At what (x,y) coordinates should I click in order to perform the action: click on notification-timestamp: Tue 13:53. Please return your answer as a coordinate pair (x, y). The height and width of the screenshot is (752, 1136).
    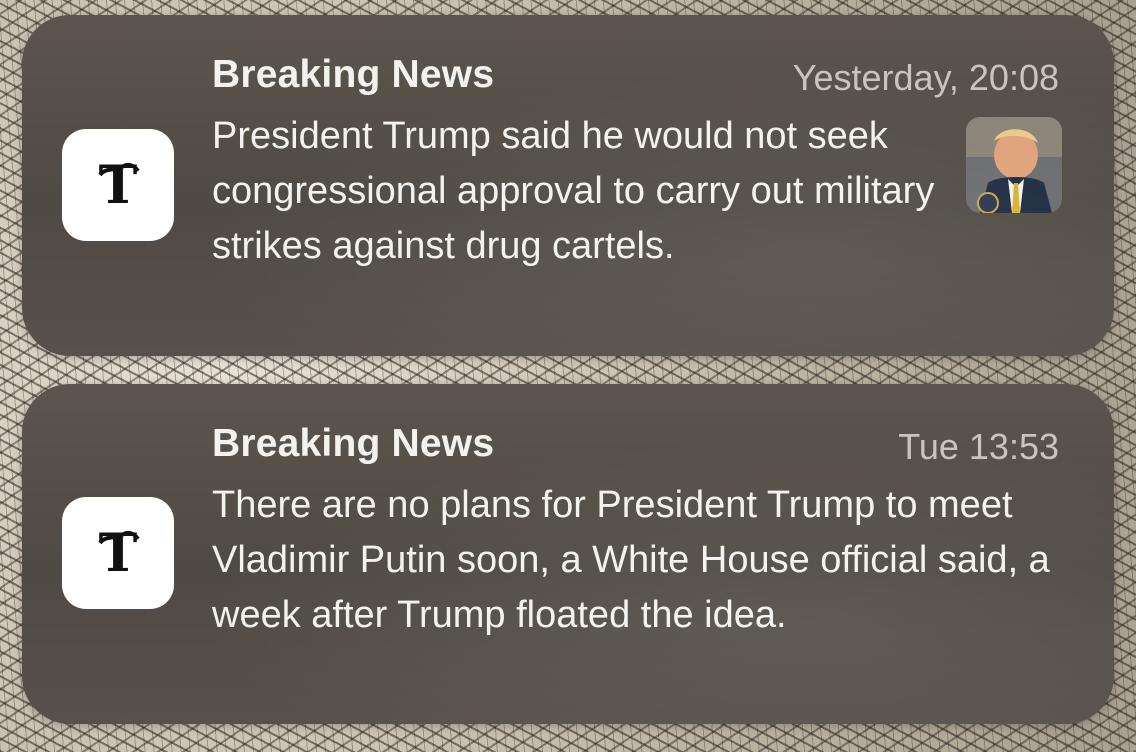
    Looking at the image, I should click on (978, 446).